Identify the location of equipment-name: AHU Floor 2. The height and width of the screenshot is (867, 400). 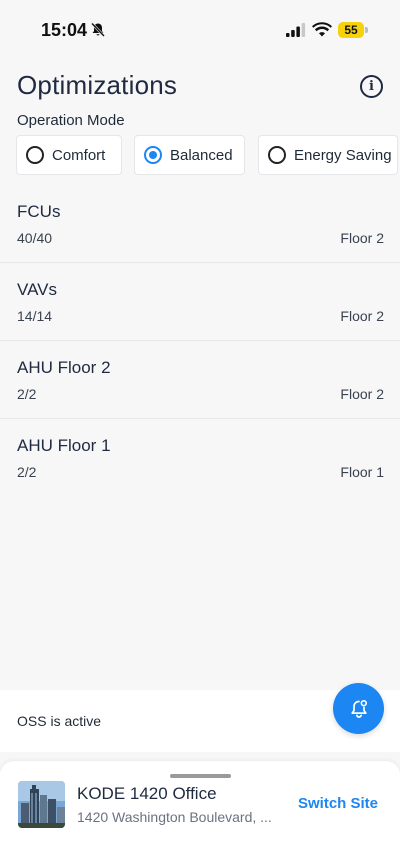
(64, 367).